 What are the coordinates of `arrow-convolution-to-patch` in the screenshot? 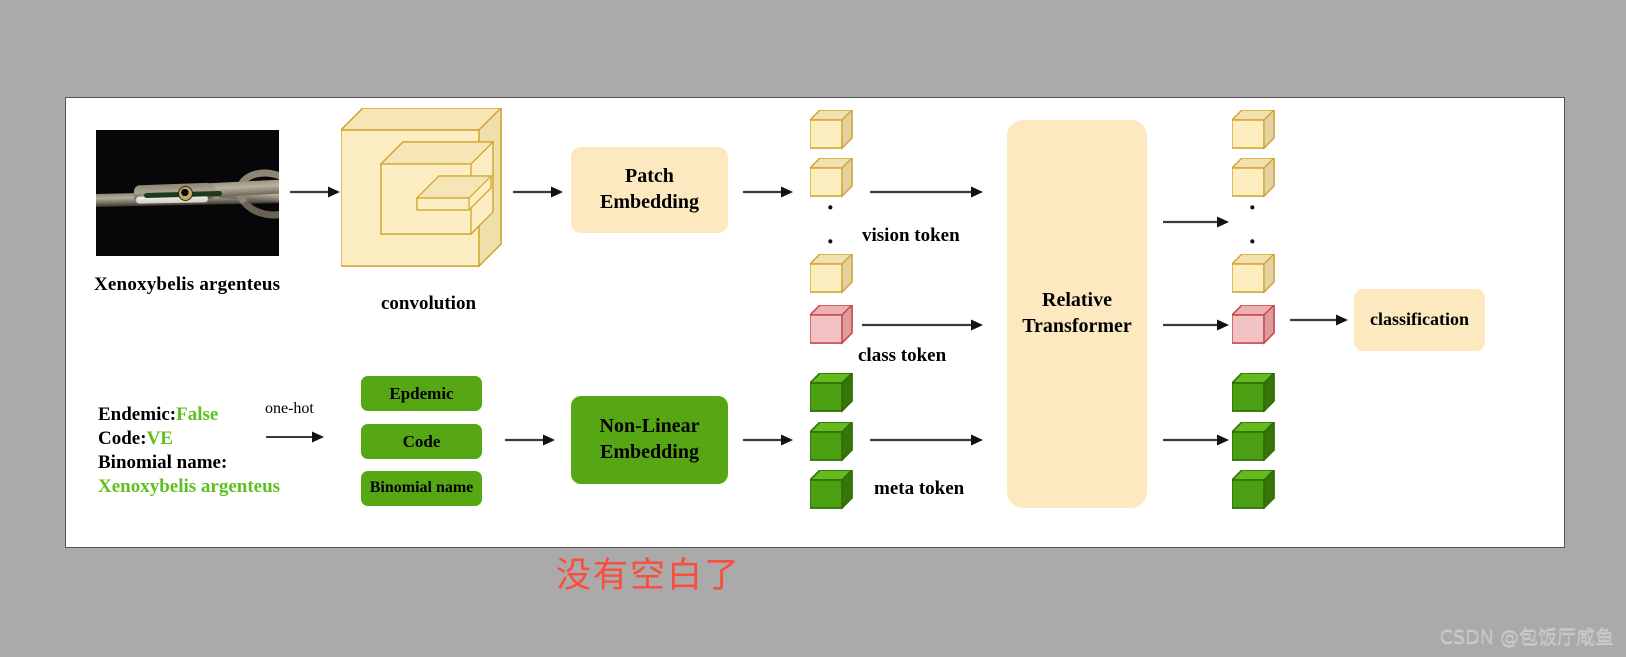 It's located at (538, 192).